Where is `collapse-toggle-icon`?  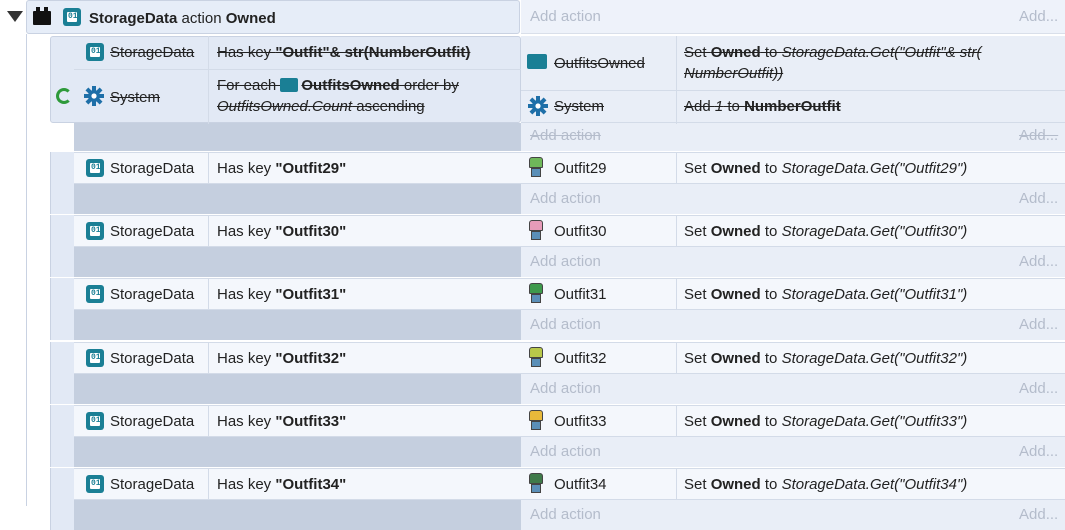 collapse-toggle-icon is located at coordinates (15, 16).